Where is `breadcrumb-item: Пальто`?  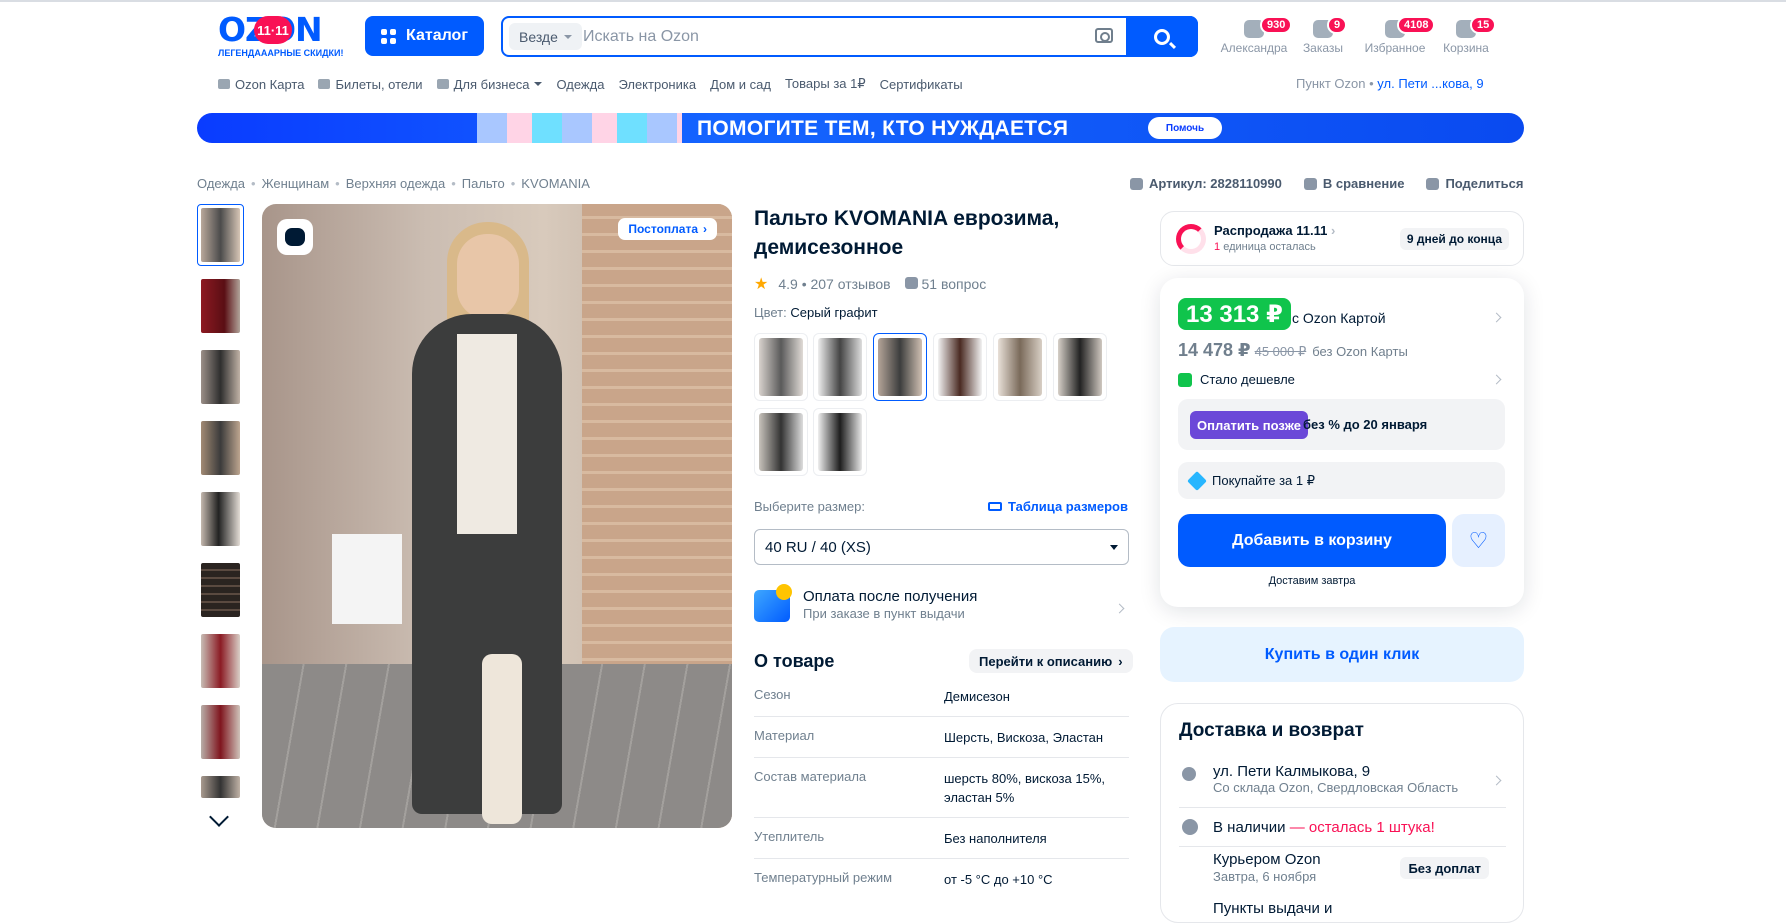
breadcrumb-item: Пальто is located at coordinates (483, 183).